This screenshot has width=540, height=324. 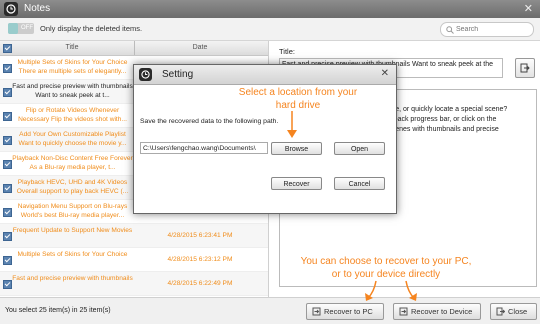 I want to click on close-label: Close, so click(x=518, y=311).